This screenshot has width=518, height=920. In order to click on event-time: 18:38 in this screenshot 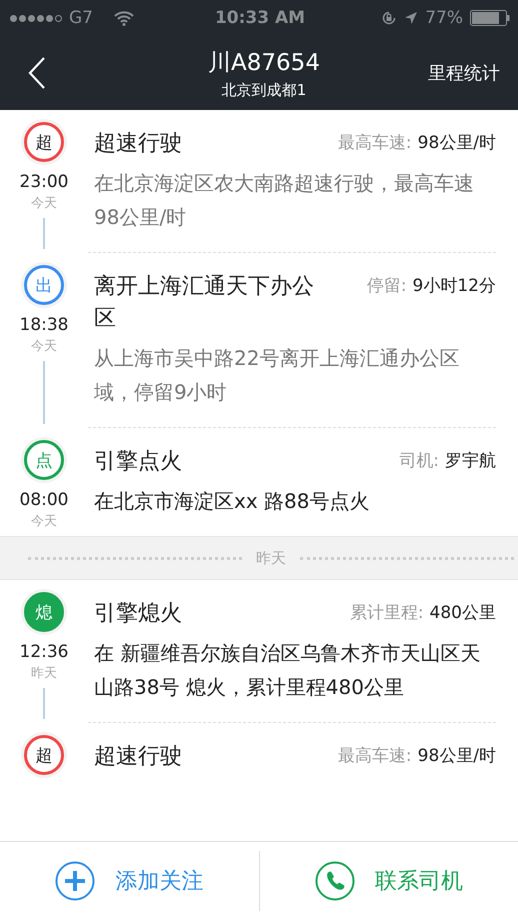, I will do `click(44, 325)`.